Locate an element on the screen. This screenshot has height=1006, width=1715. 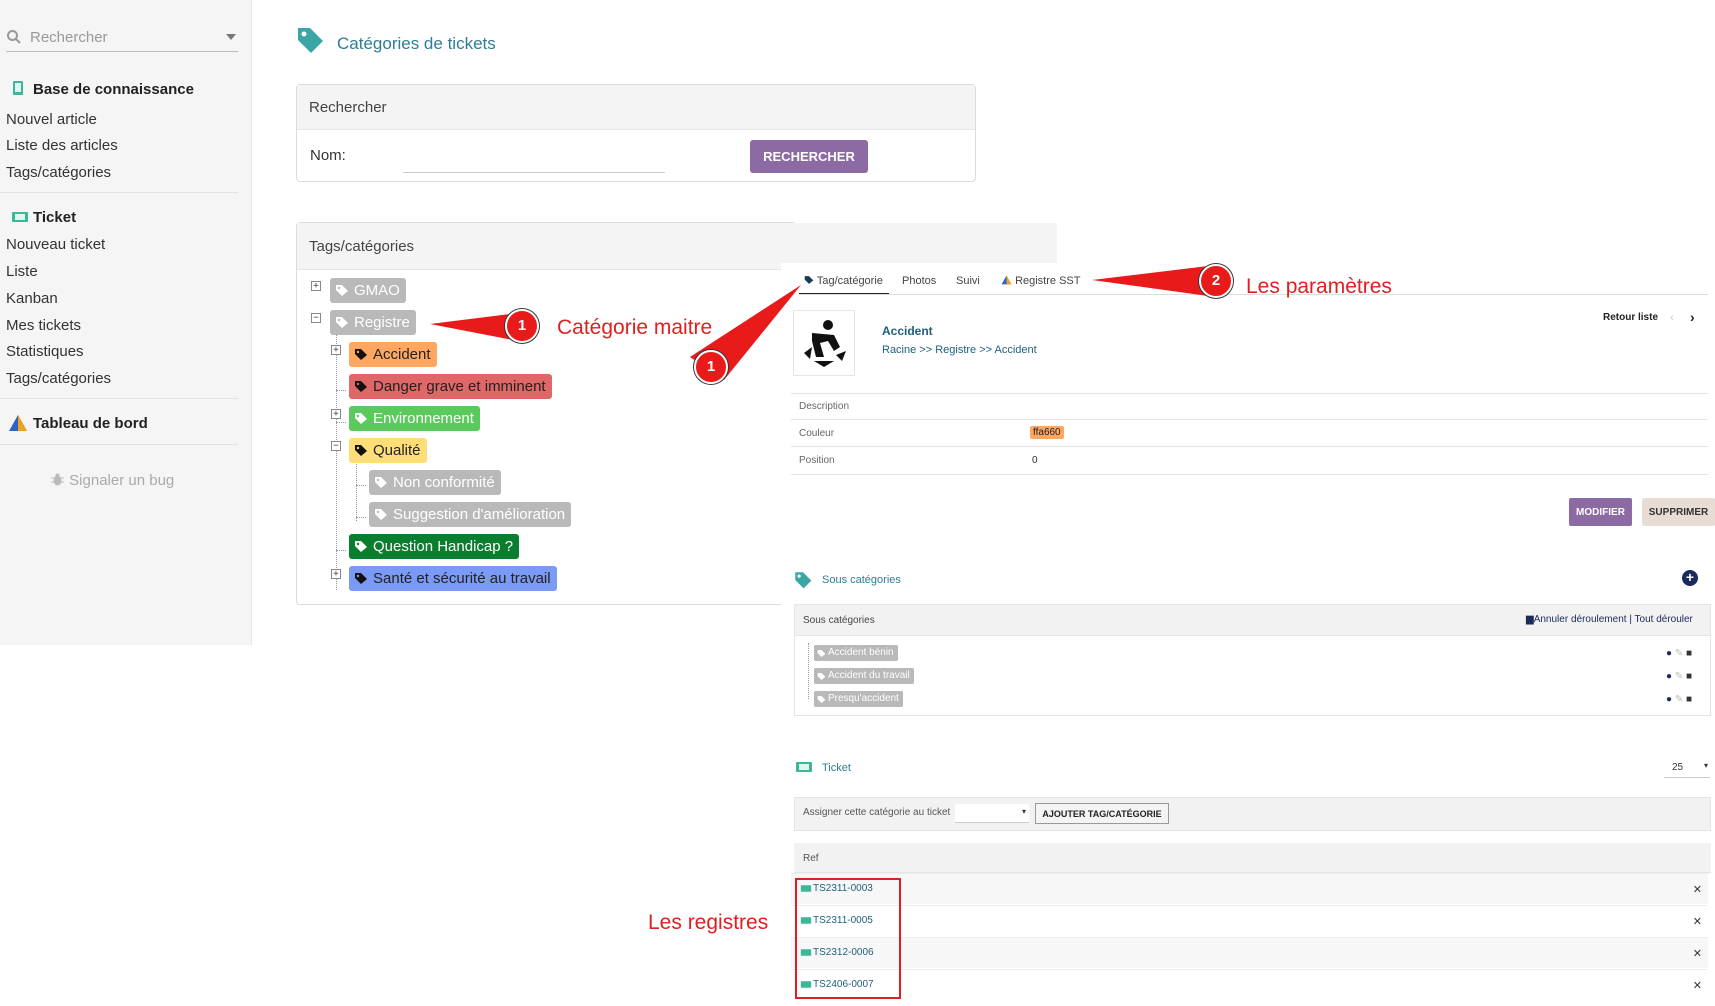
annotation-registres: Les registres is located at coordinates (708, 922).